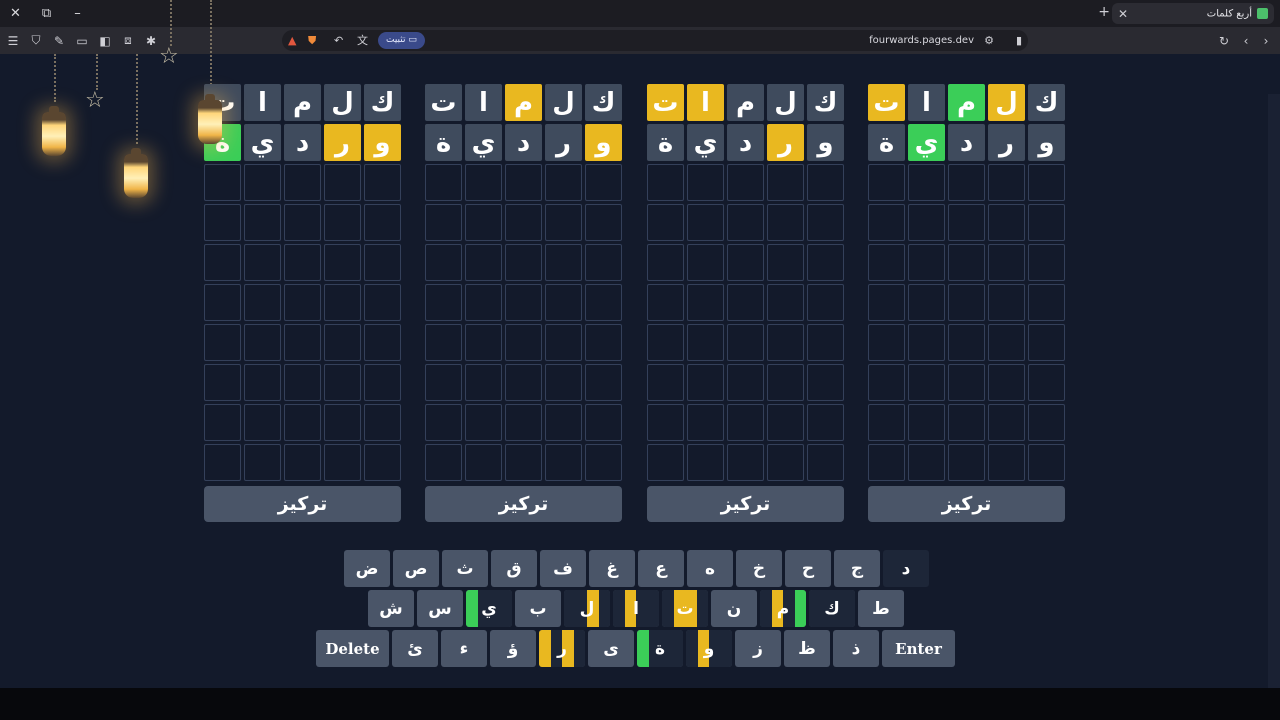  What do you see at coordinates (1019, 40) in the screenshot?
I see `bookmark-icon: ▮` at bounding box center [1019, 40].